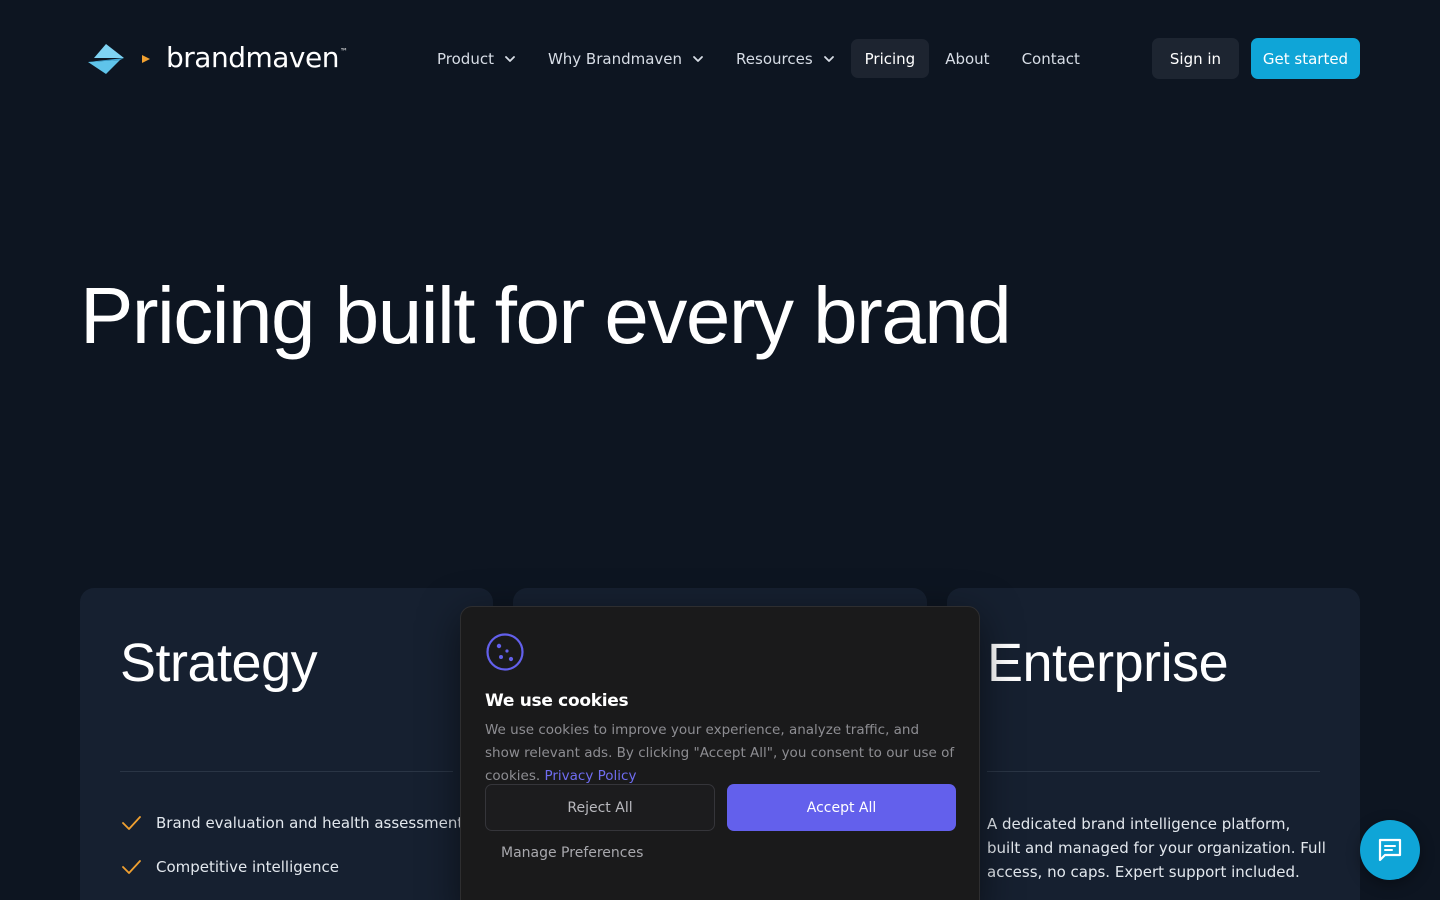 The width and height of the screenshot is (1440, 900). I want to click on brand-logo: brandmaven™, so click(217, 58).